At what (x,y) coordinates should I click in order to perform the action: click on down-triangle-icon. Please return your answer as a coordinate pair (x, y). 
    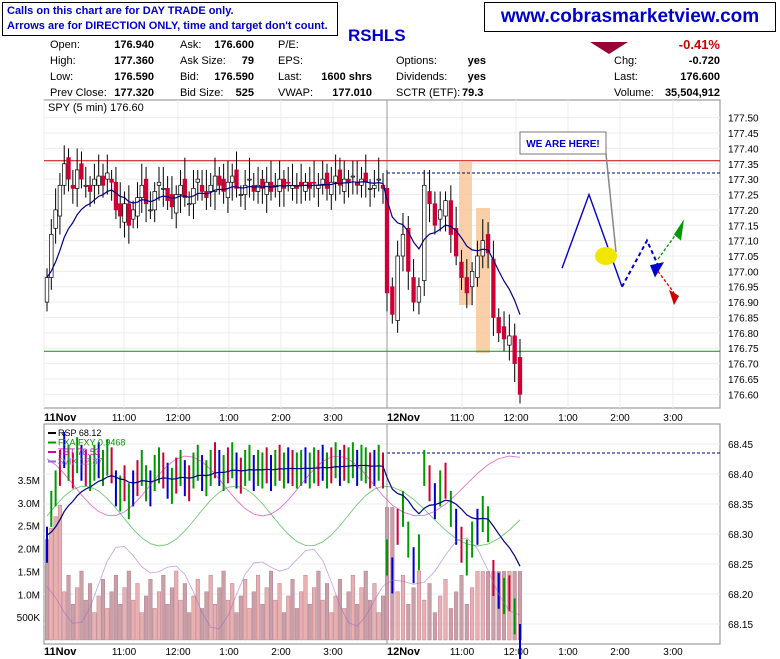
    Looking at the image, I should click on (609, 48).